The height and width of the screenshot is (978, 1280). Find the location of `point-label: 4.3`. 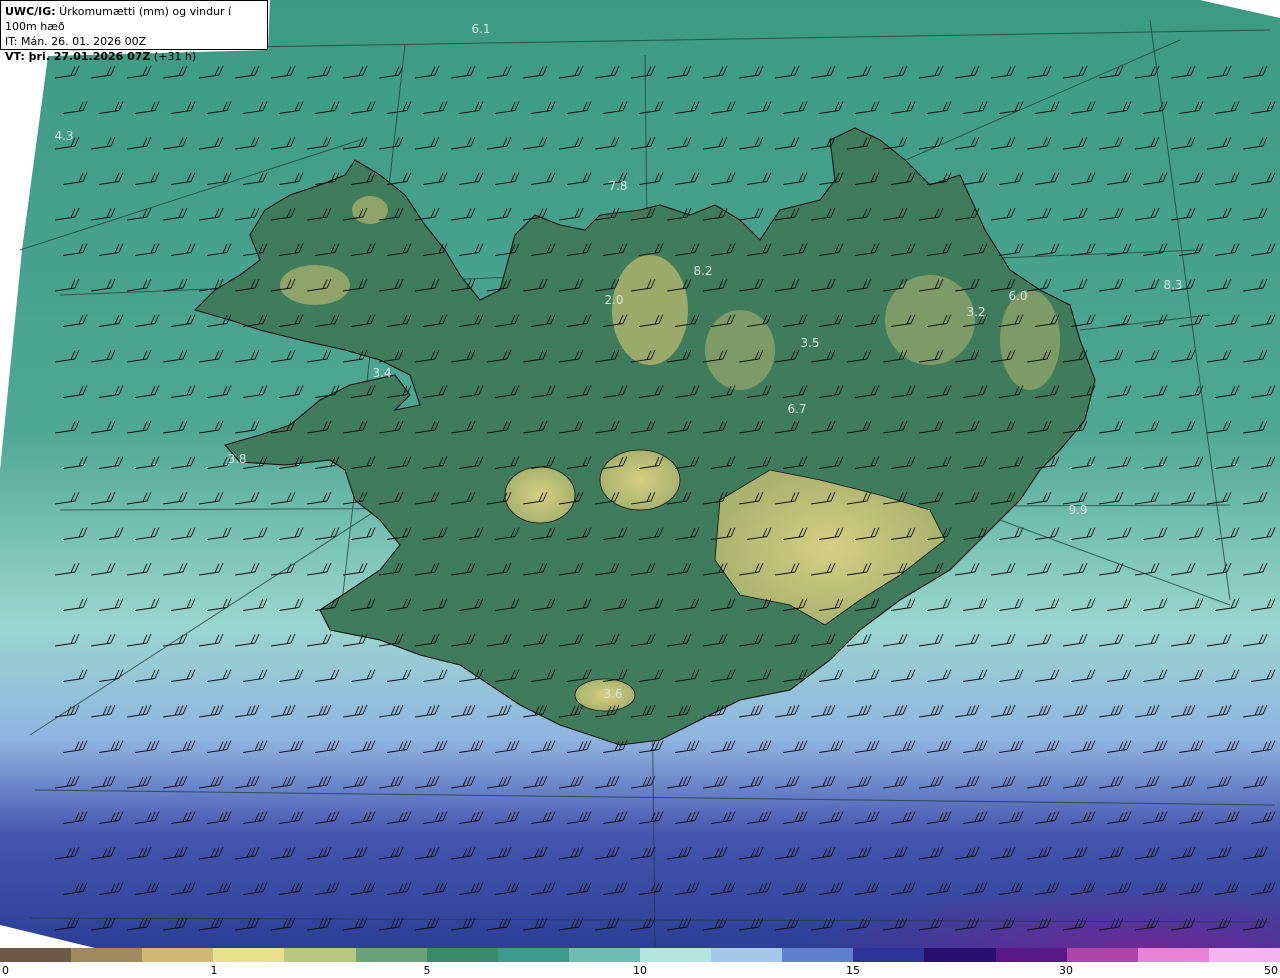

point-label: 4.3 is located at coordinates (63, 136).